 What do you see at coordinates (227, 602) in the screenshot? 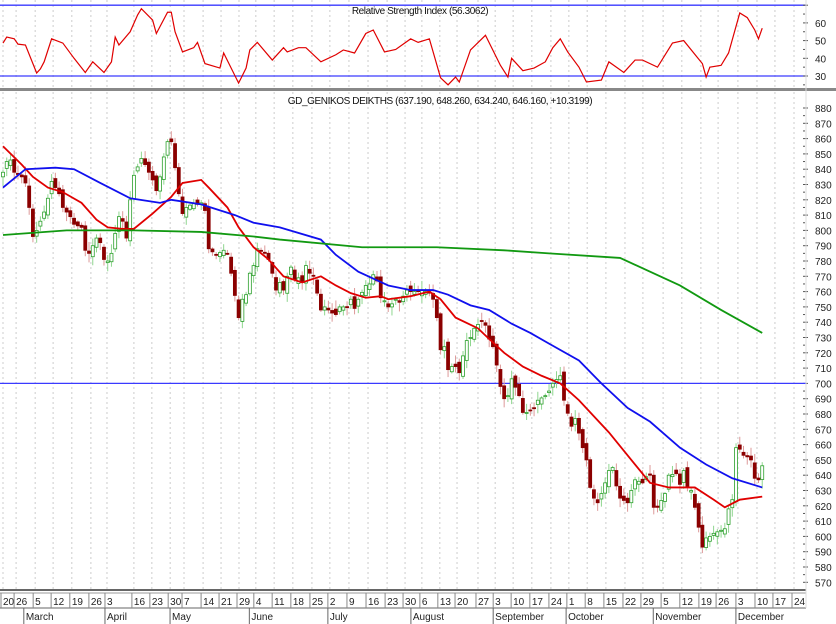
I see `date-tick-label: 21` at bounding box center [227, 602].